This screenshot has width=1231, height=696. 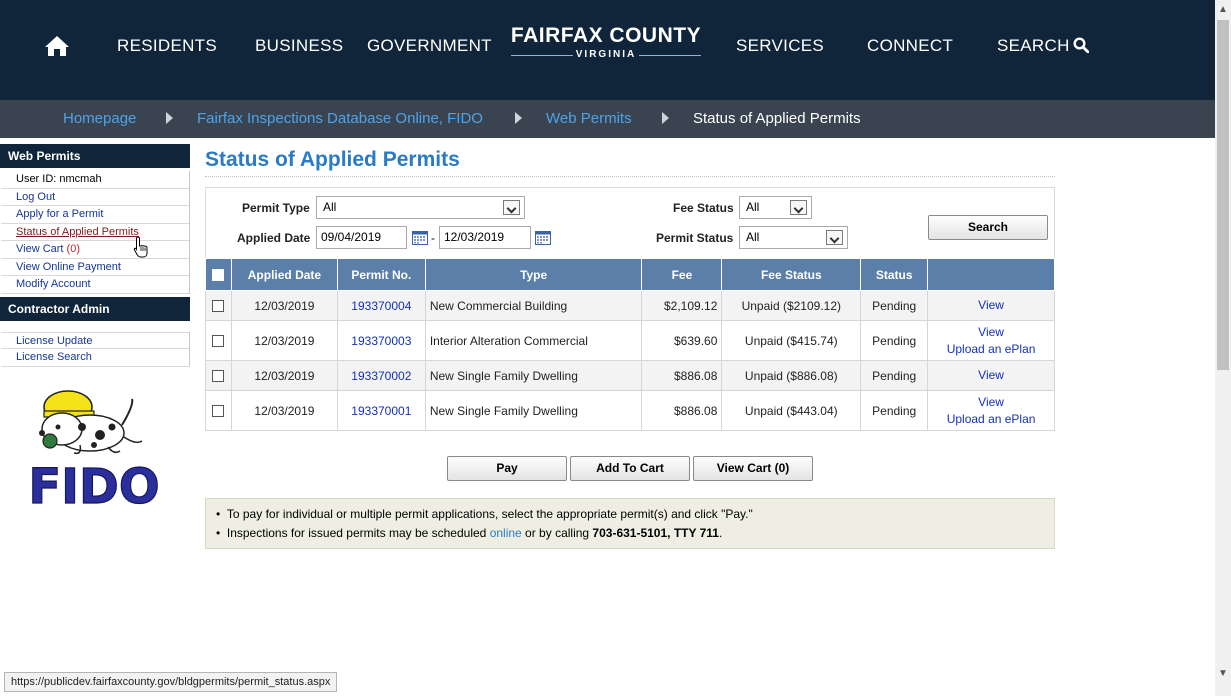 I want to click on scrollbar-thumb, so click(x=1223, y=195).